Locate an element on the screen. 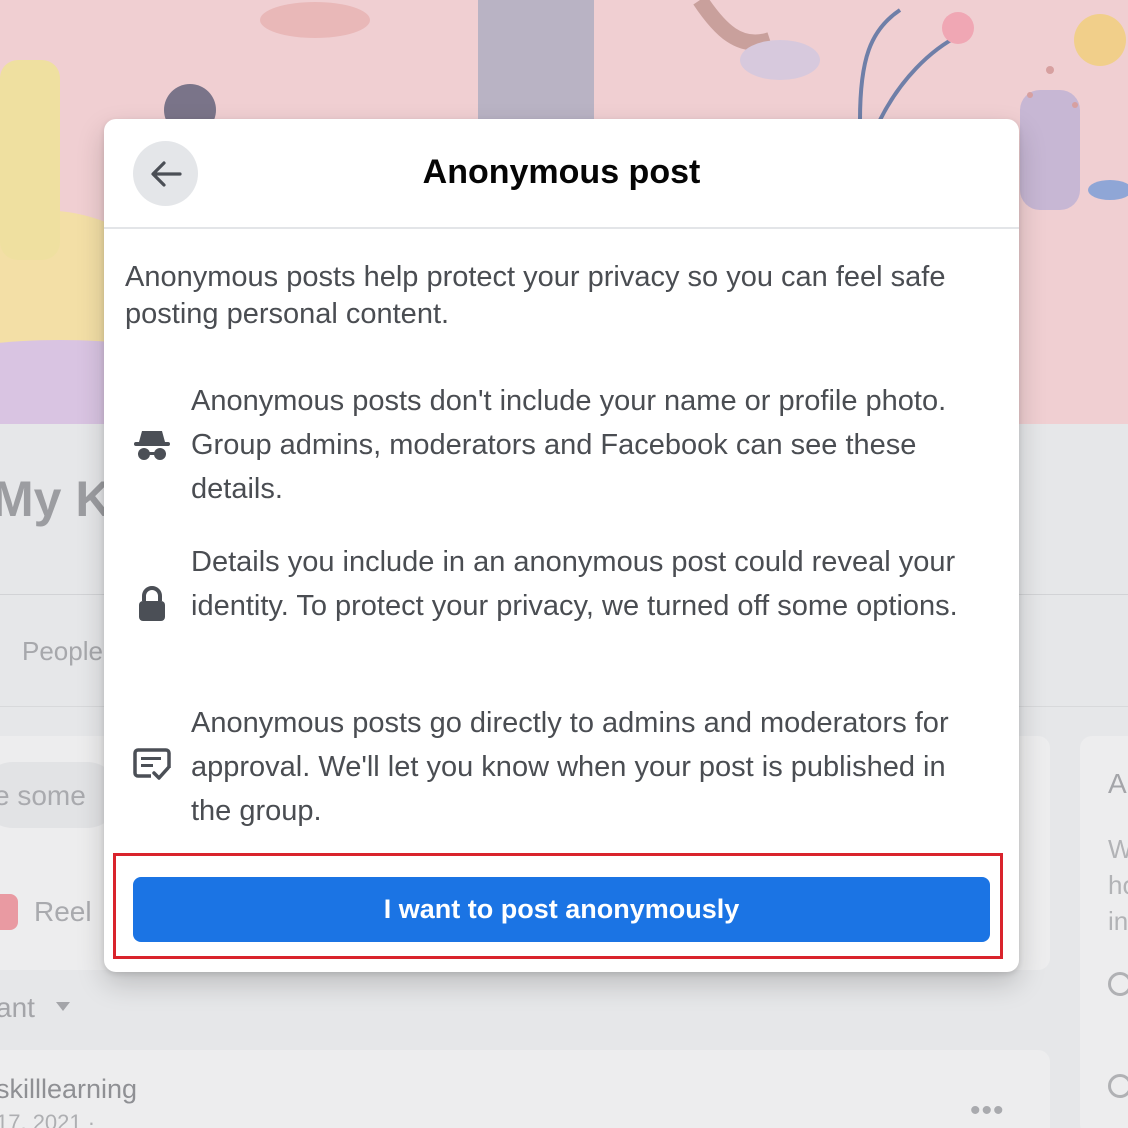  reel-icon is located at coordinates (9, 912).